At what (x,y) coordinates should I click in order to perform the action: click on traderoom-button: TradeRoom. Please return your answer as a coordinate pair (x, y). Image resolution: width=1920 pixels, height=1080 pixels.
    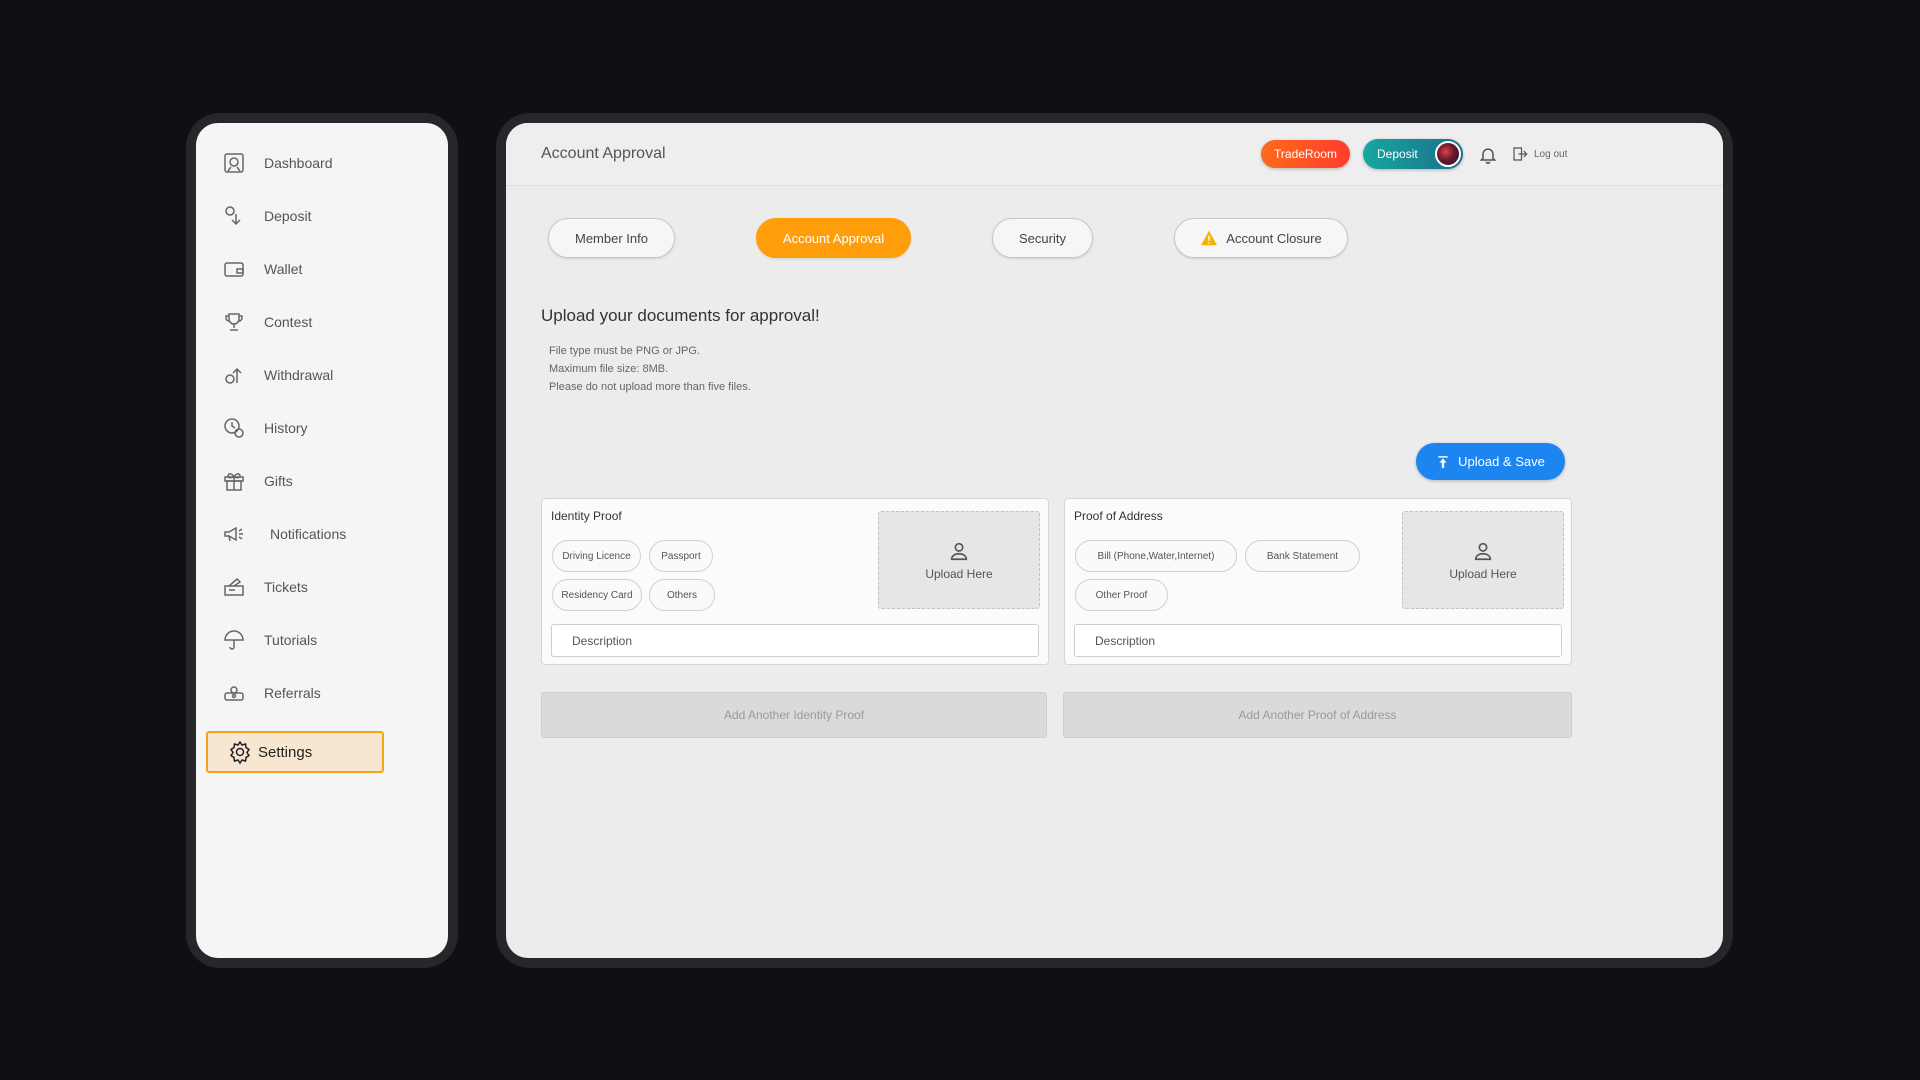
    Looking at the image, I should click on (1305, 154).